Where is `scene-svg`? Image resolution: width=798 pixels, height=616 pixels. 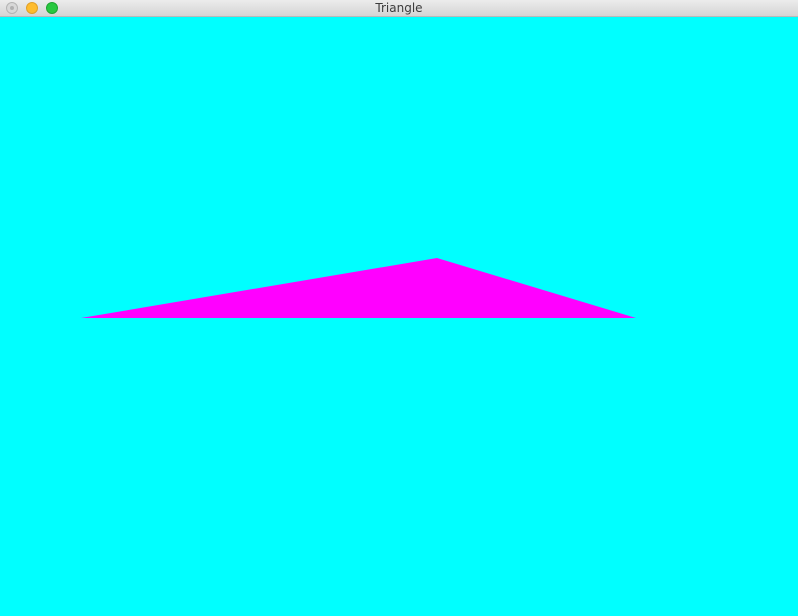 scene-svg is located at coordinates (358, 288).